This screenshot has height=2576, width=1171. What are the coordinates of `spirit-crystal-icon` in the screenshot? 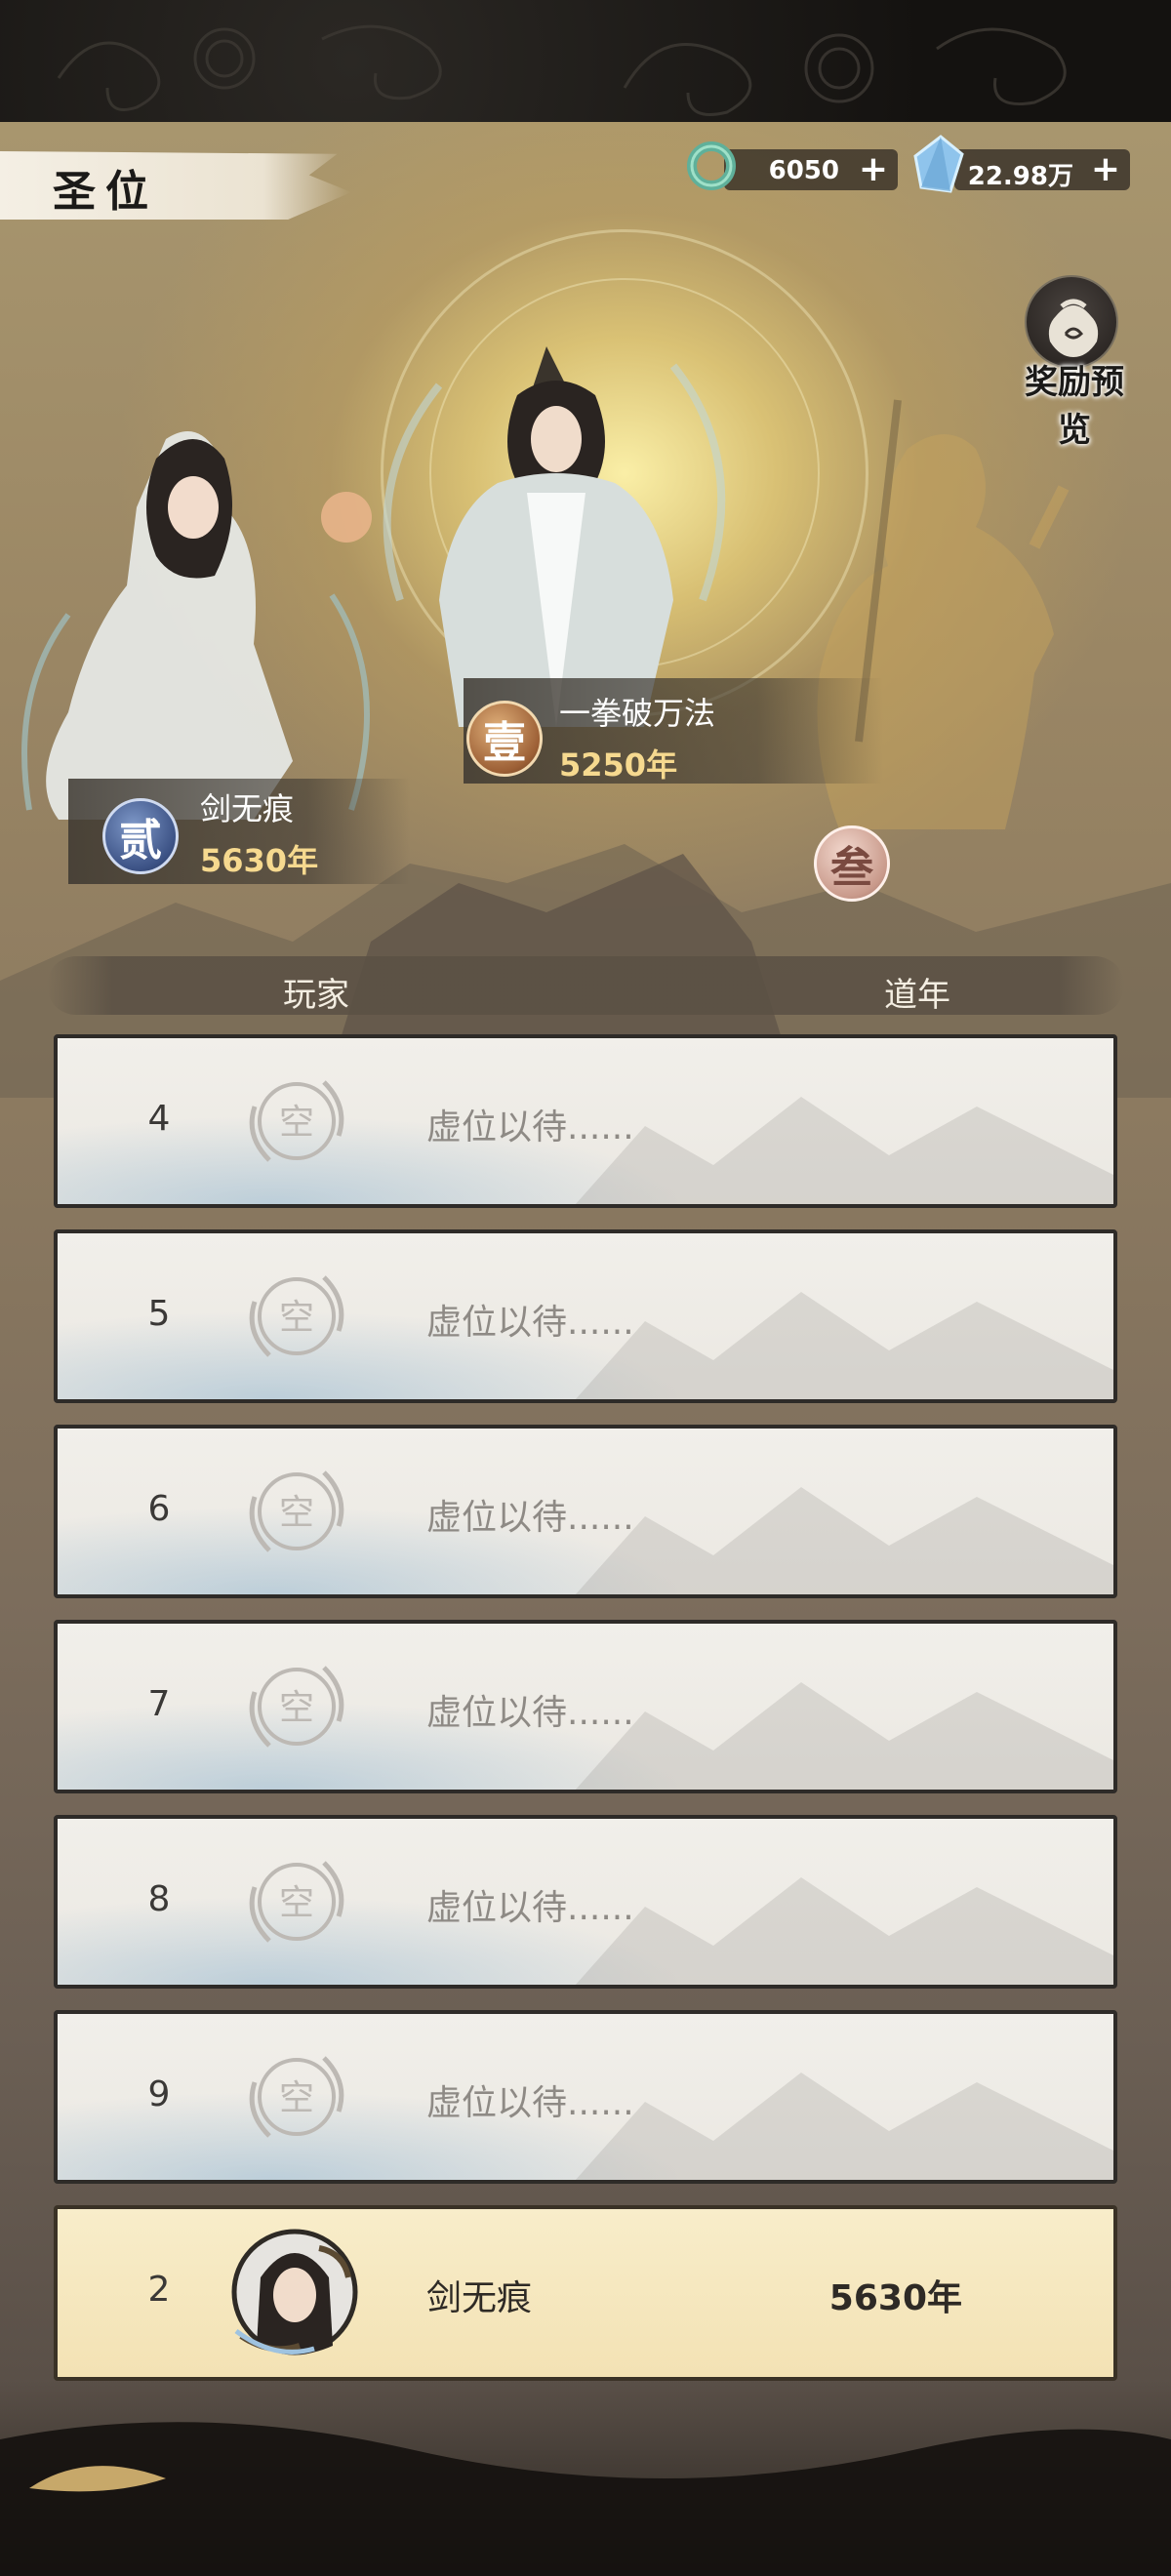 It's located at (938, 164).